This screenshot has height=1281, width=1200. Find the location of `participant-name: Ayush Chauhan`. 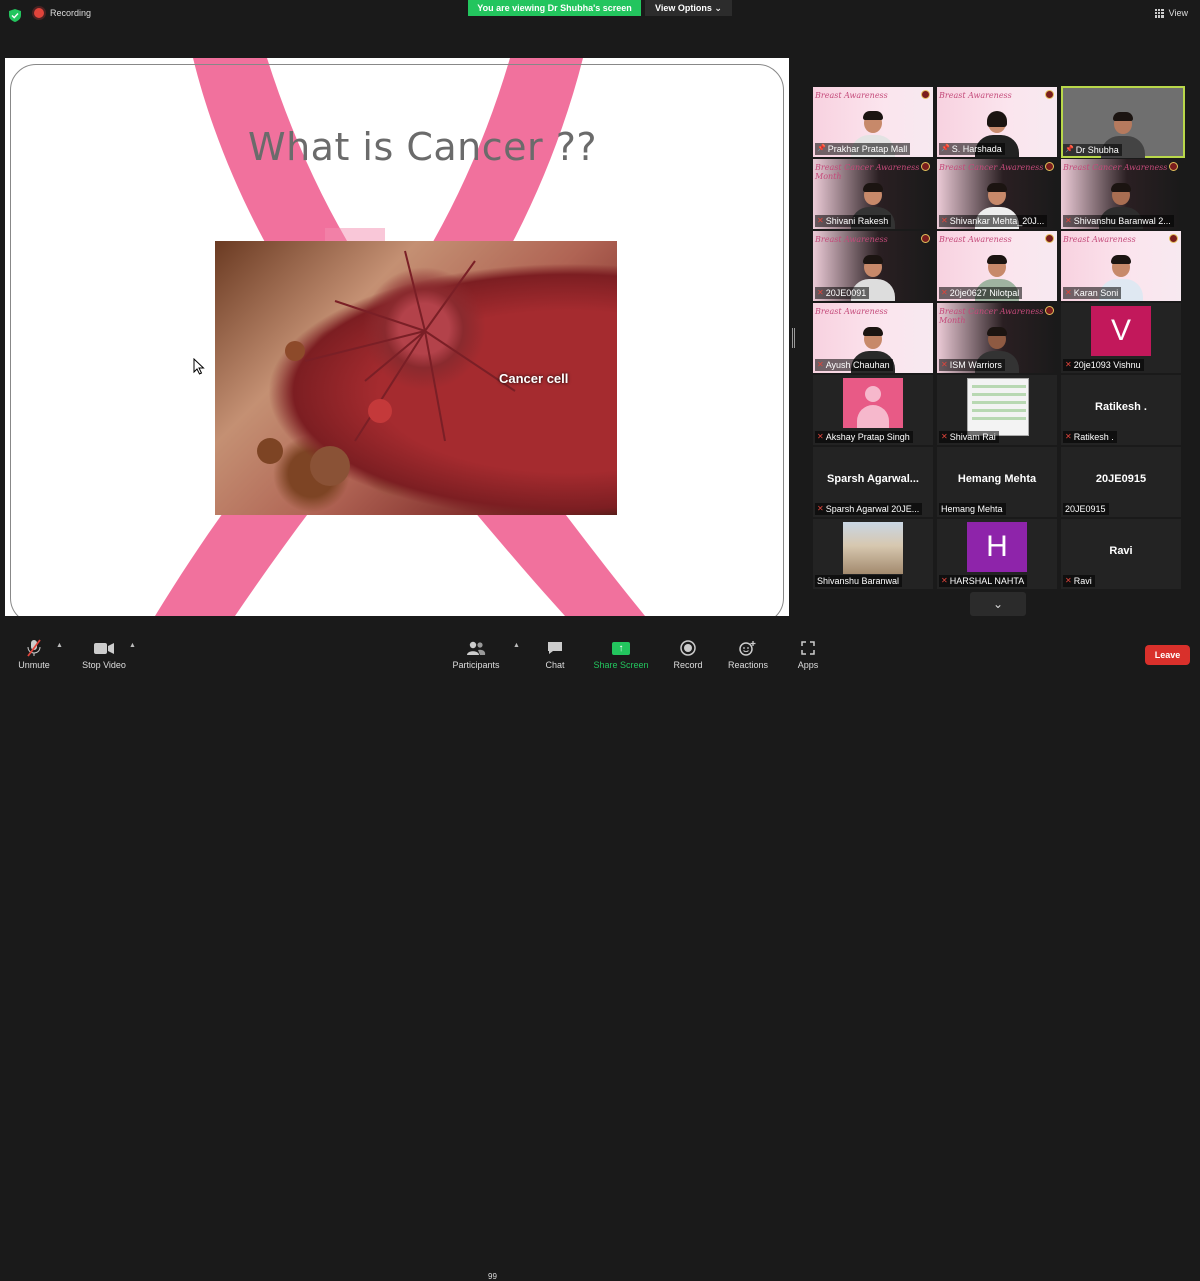

participant-name: Ayush Chauhan is located at coordinates (857, 365).